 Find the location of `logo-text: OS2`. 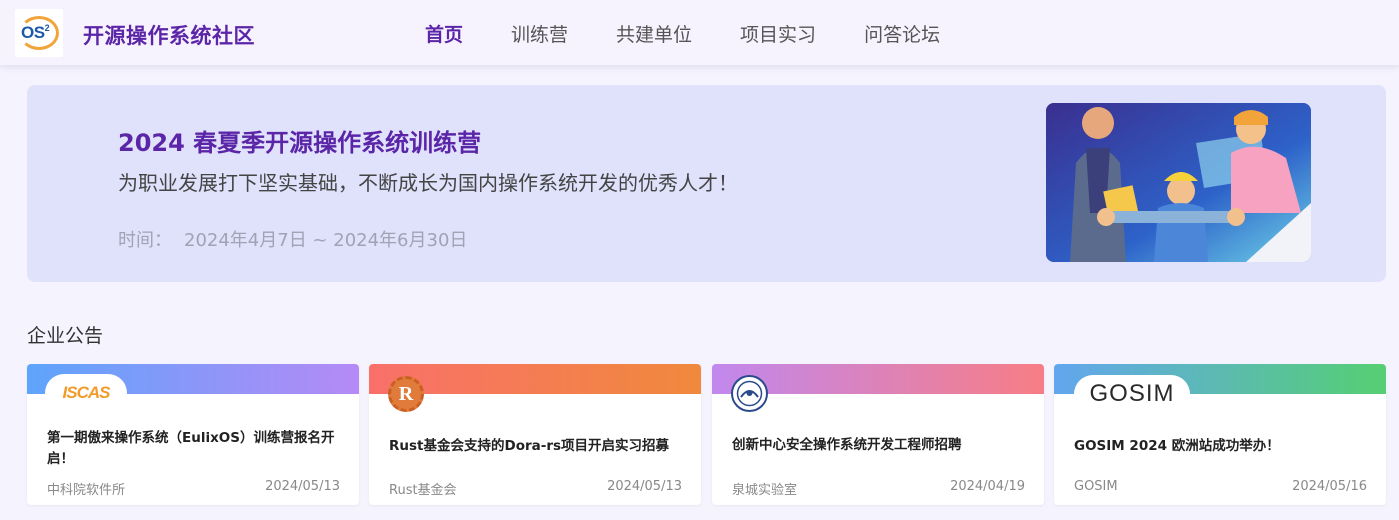

logo-text: OS2 is located at coordinates (35, 32).